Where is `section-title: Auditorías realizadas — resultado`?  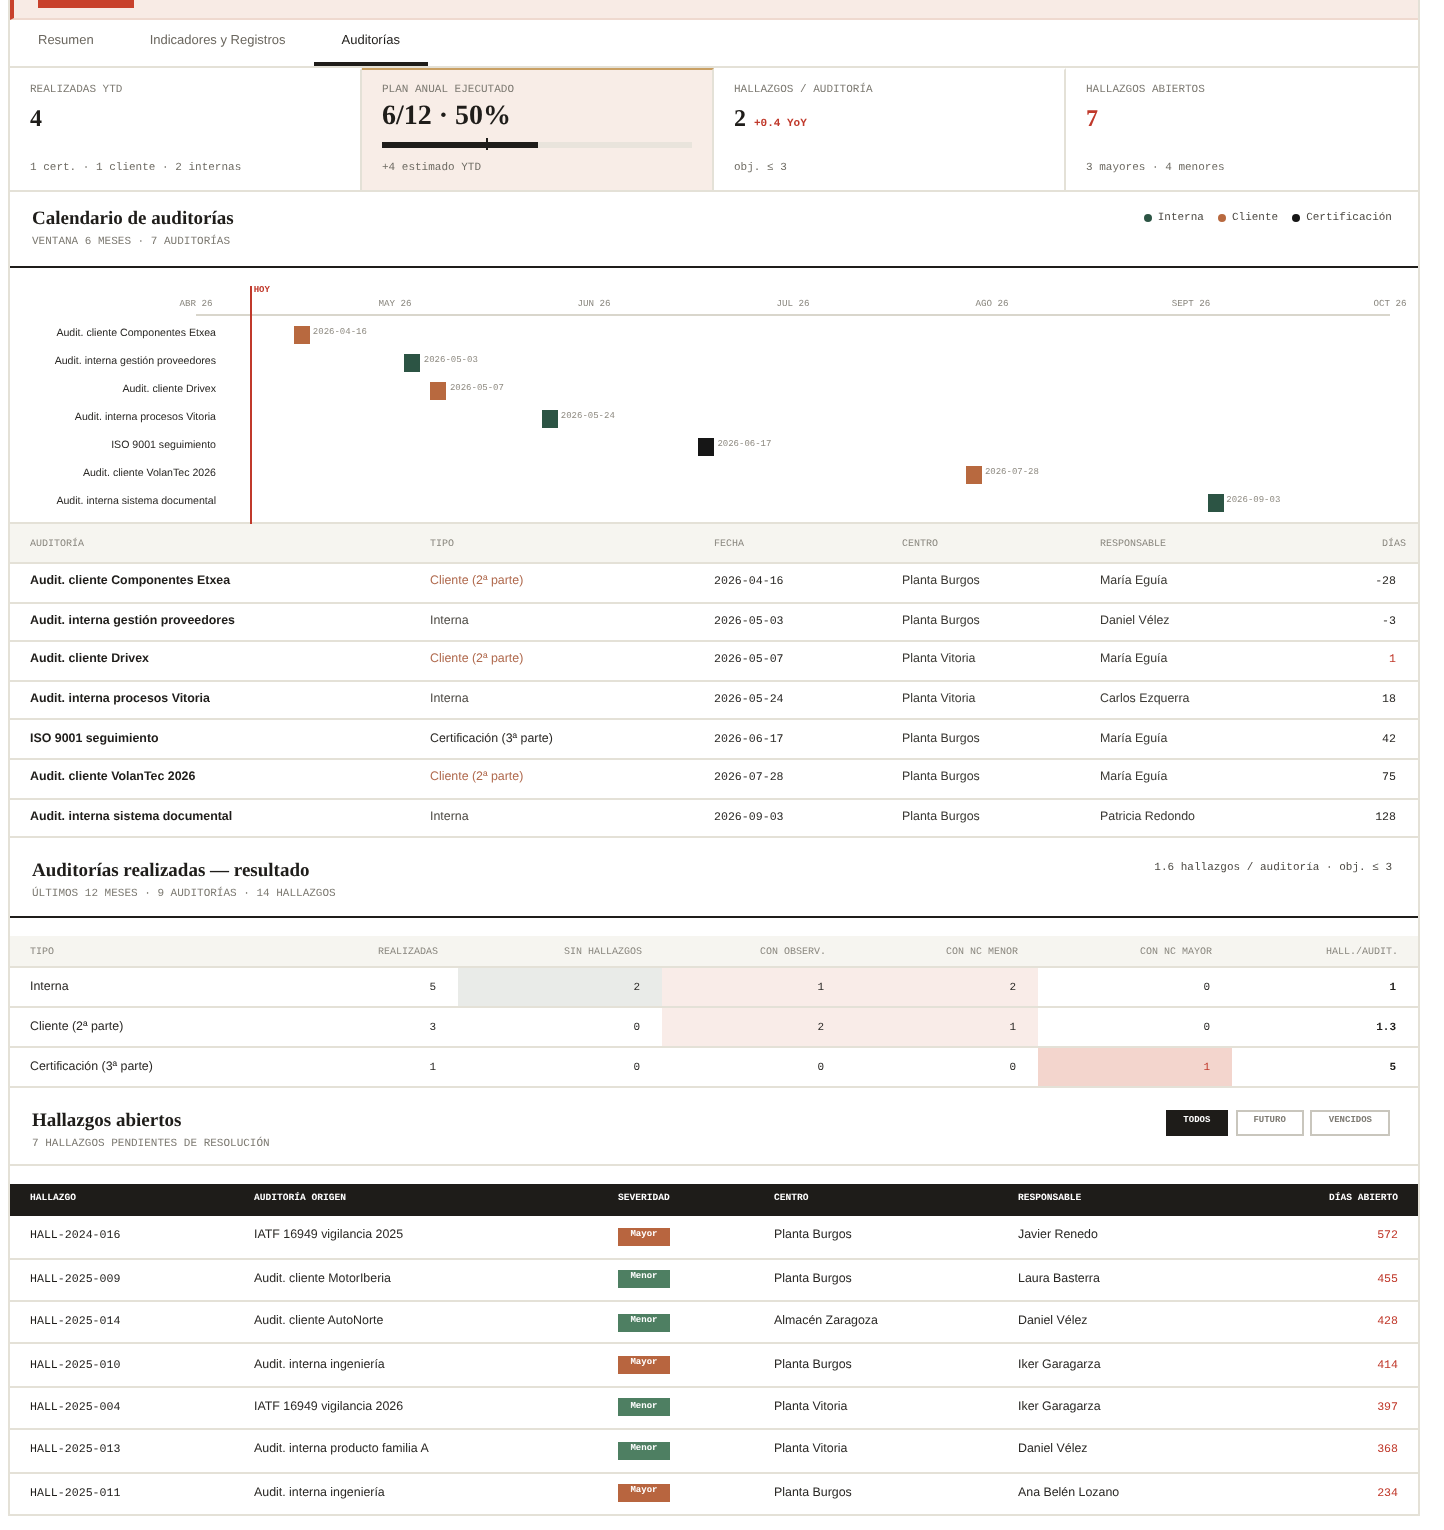
section-title: Auditorías realizadas — resultado is located at coordinates (172, 873).